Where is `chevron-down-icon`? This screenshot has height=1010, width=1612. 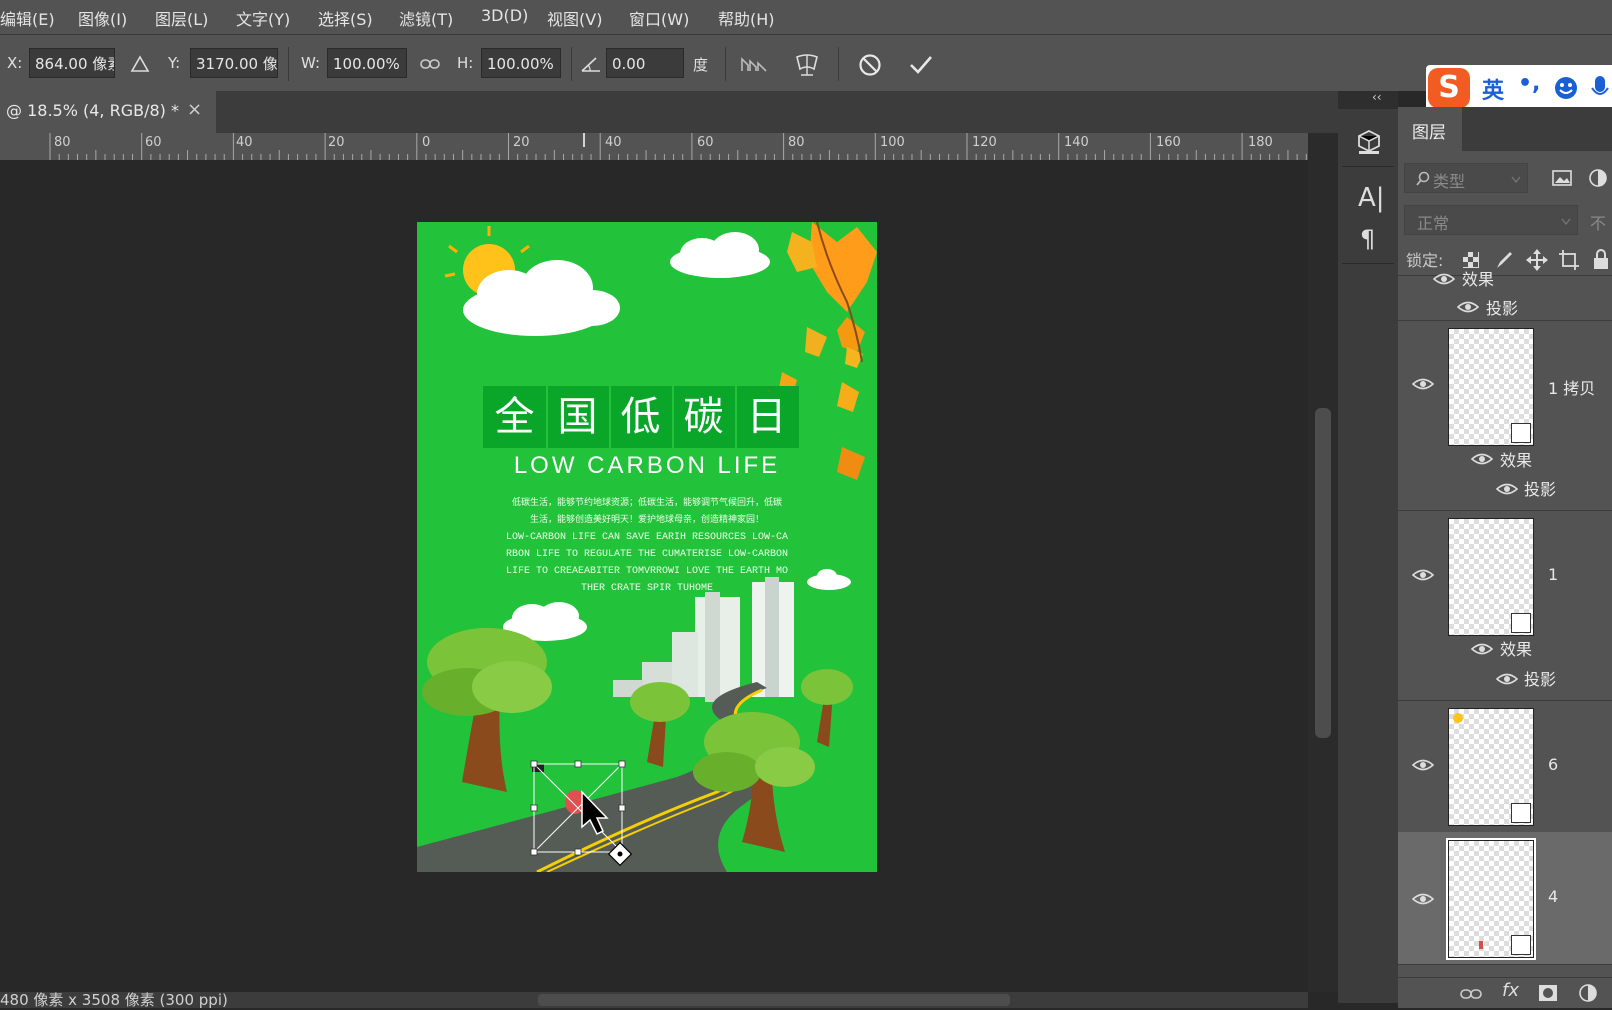 chevron-down-icon is located at coordinates (1516, 180).